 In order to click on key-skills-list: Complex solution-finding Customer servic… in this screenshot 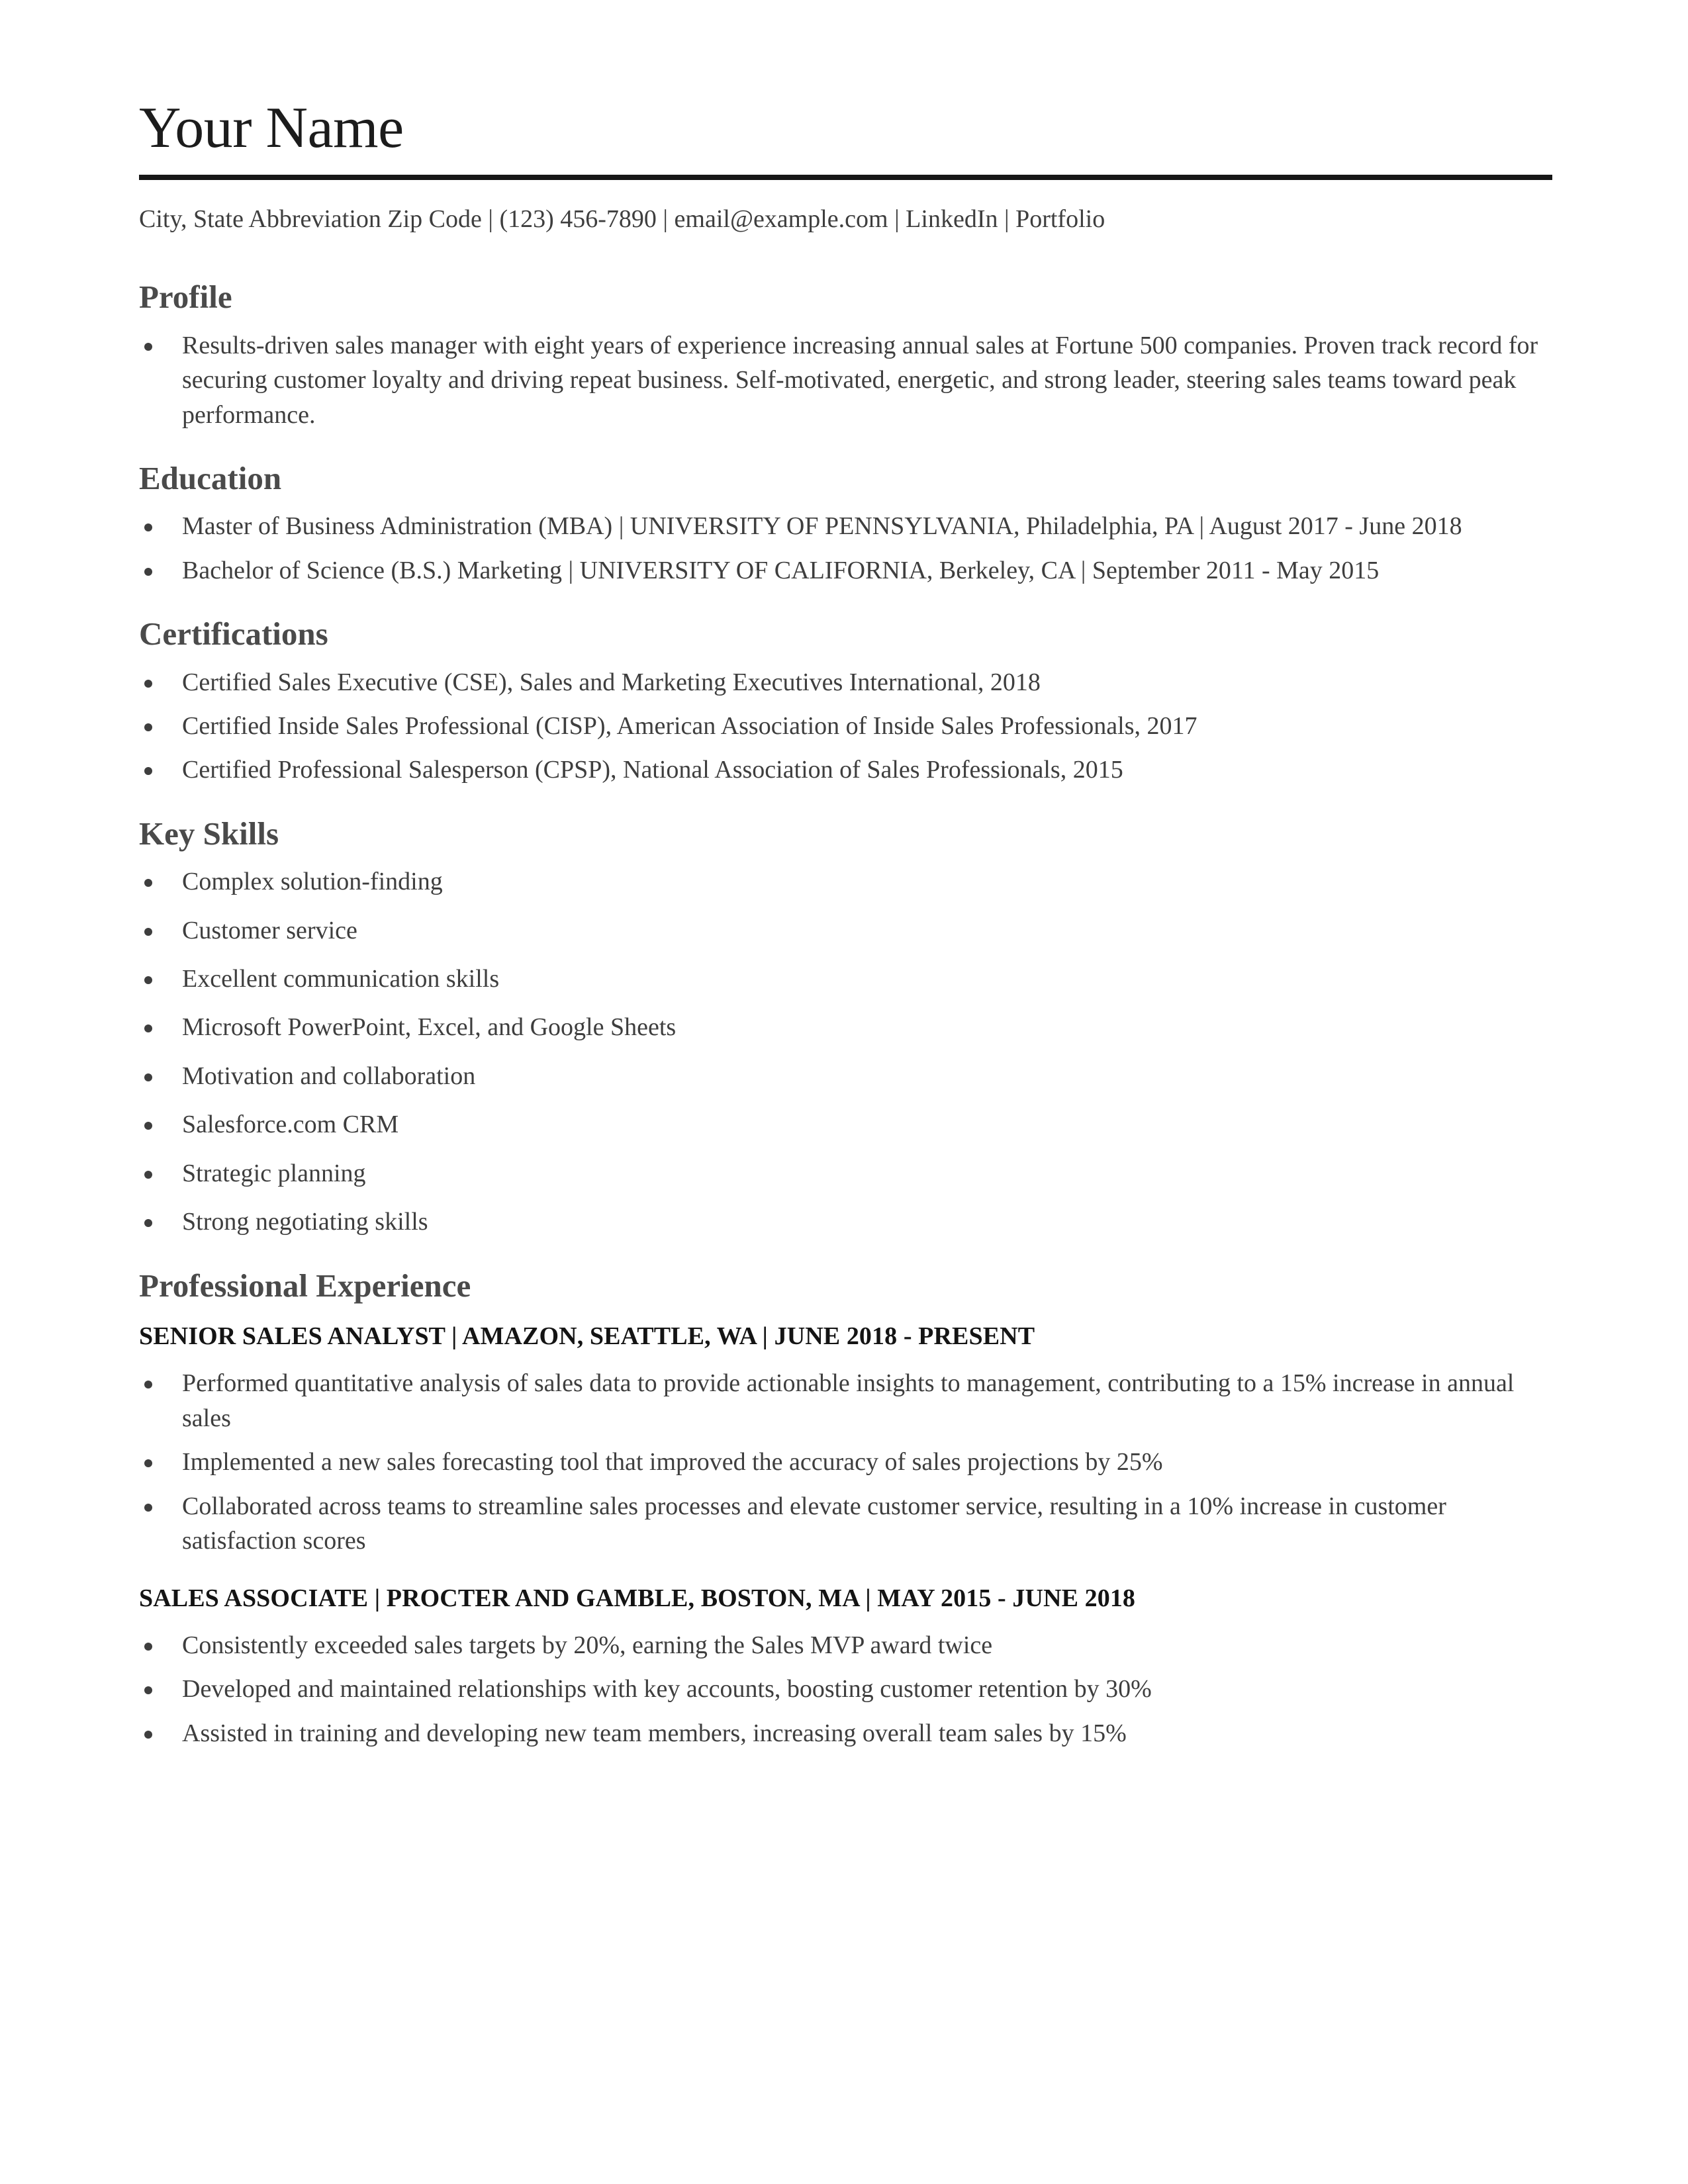, I will do `click(845, 1052)`.